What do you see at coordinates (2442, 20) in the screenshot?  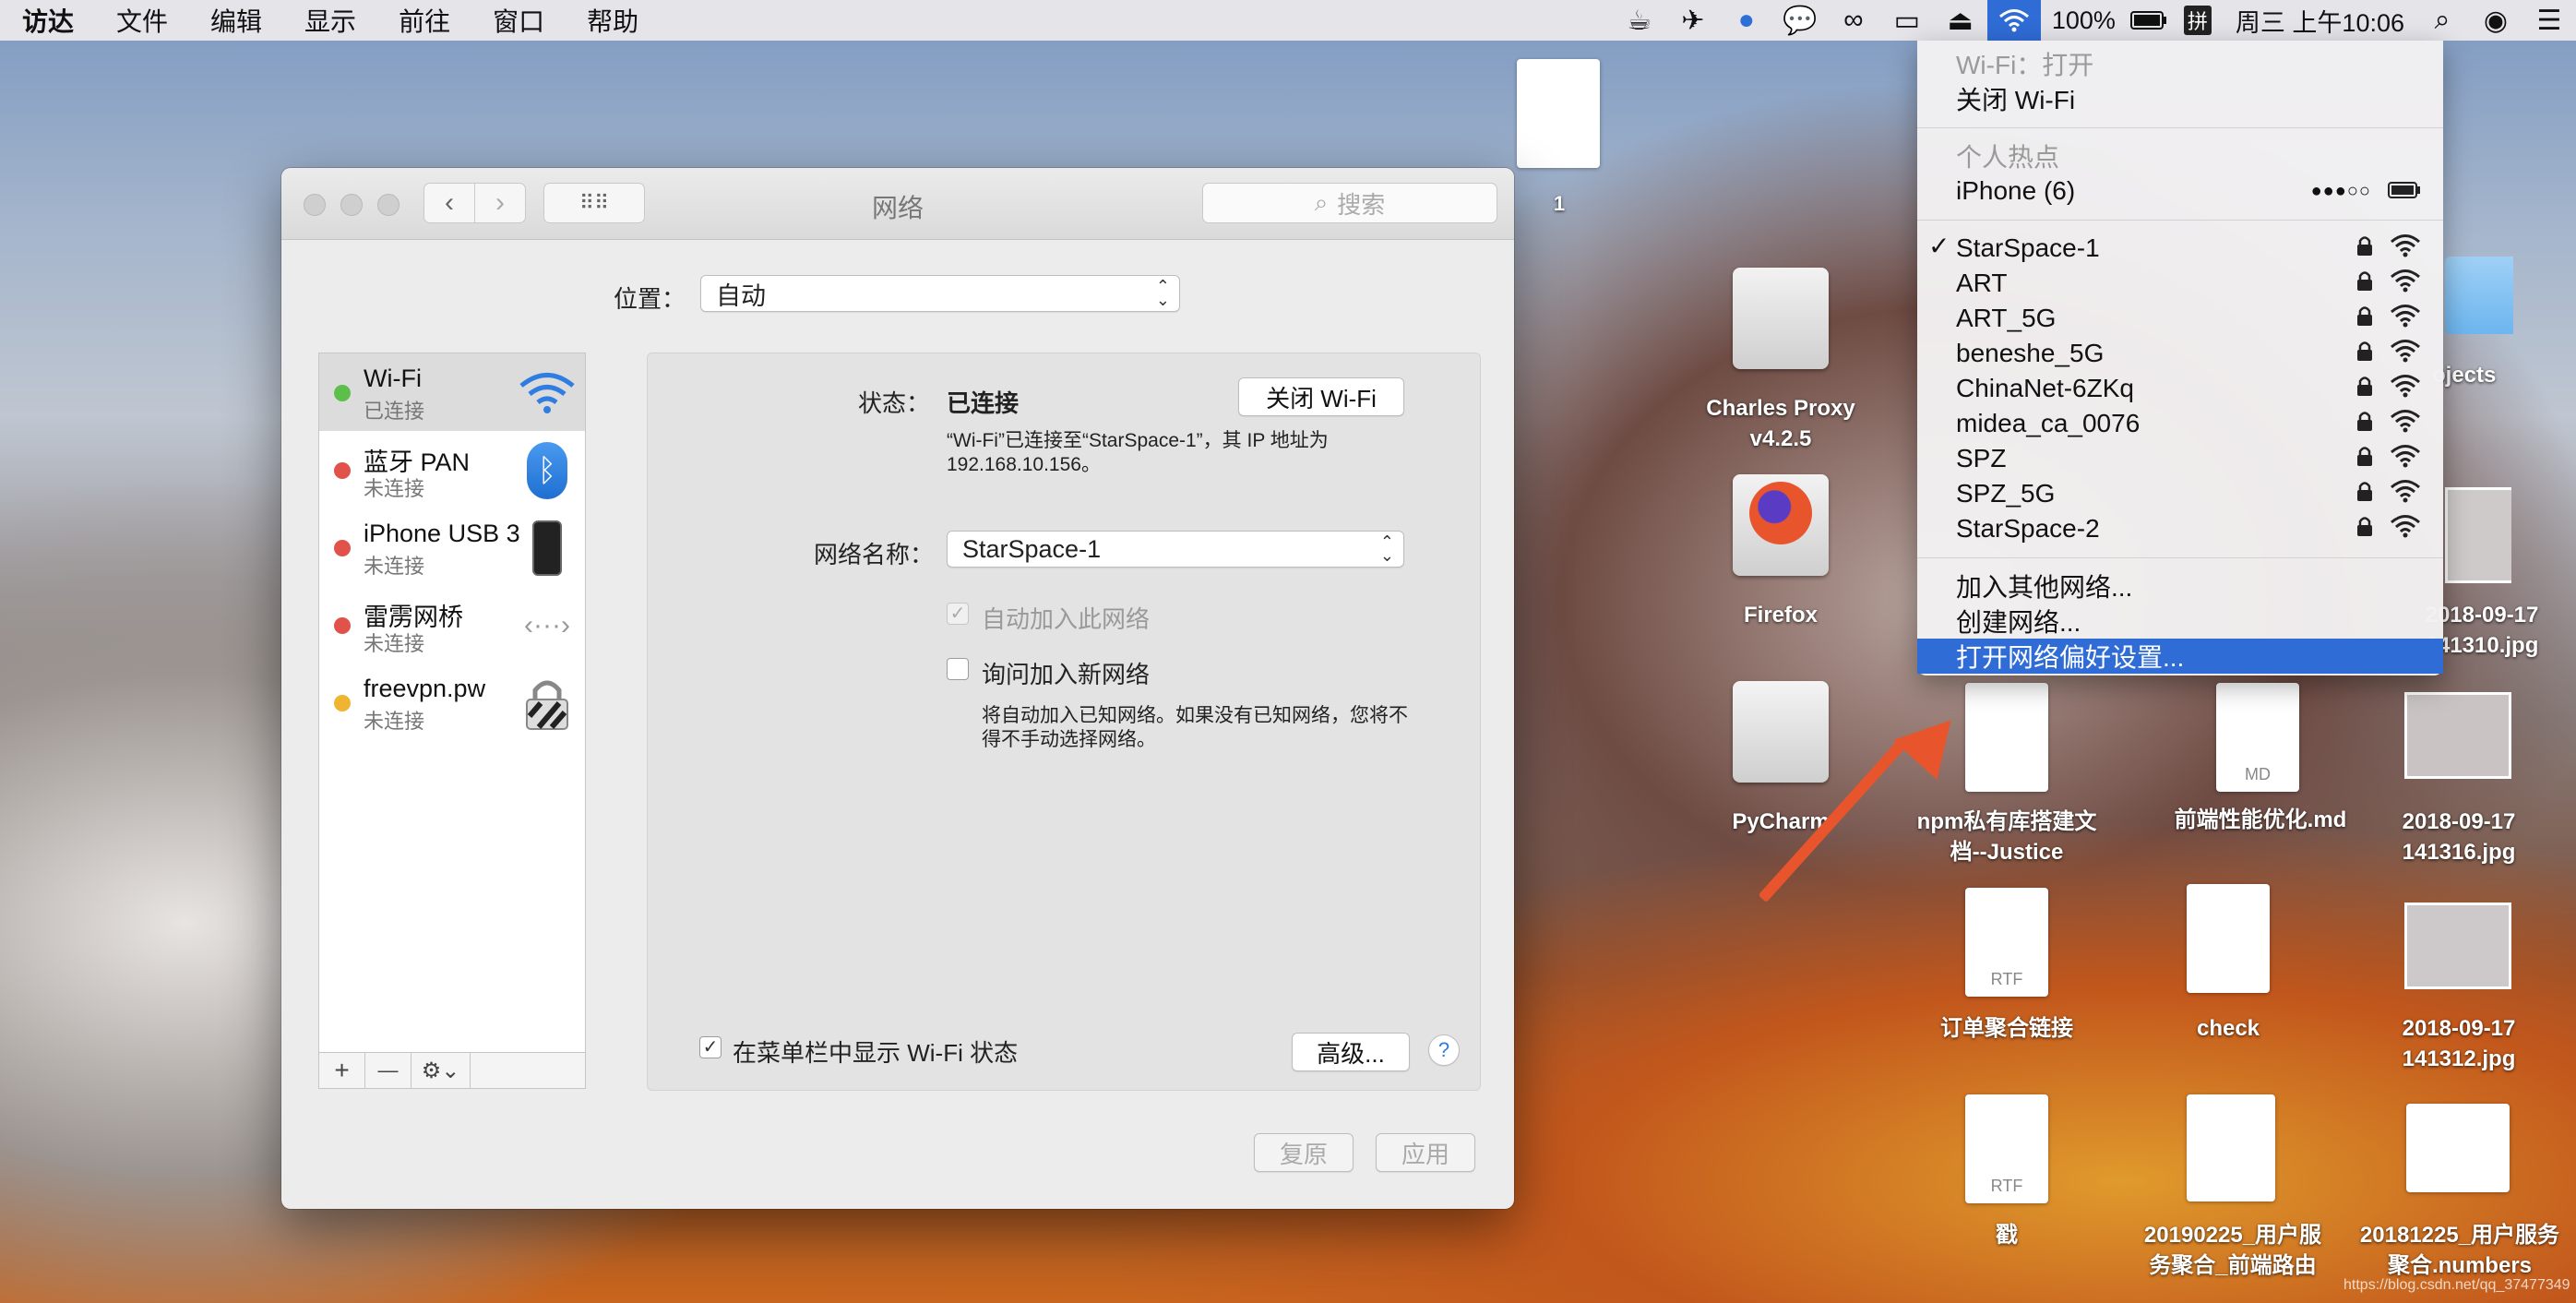 I see `spotlight-search-icon: ⌕` at bounding box center [2442, 20].